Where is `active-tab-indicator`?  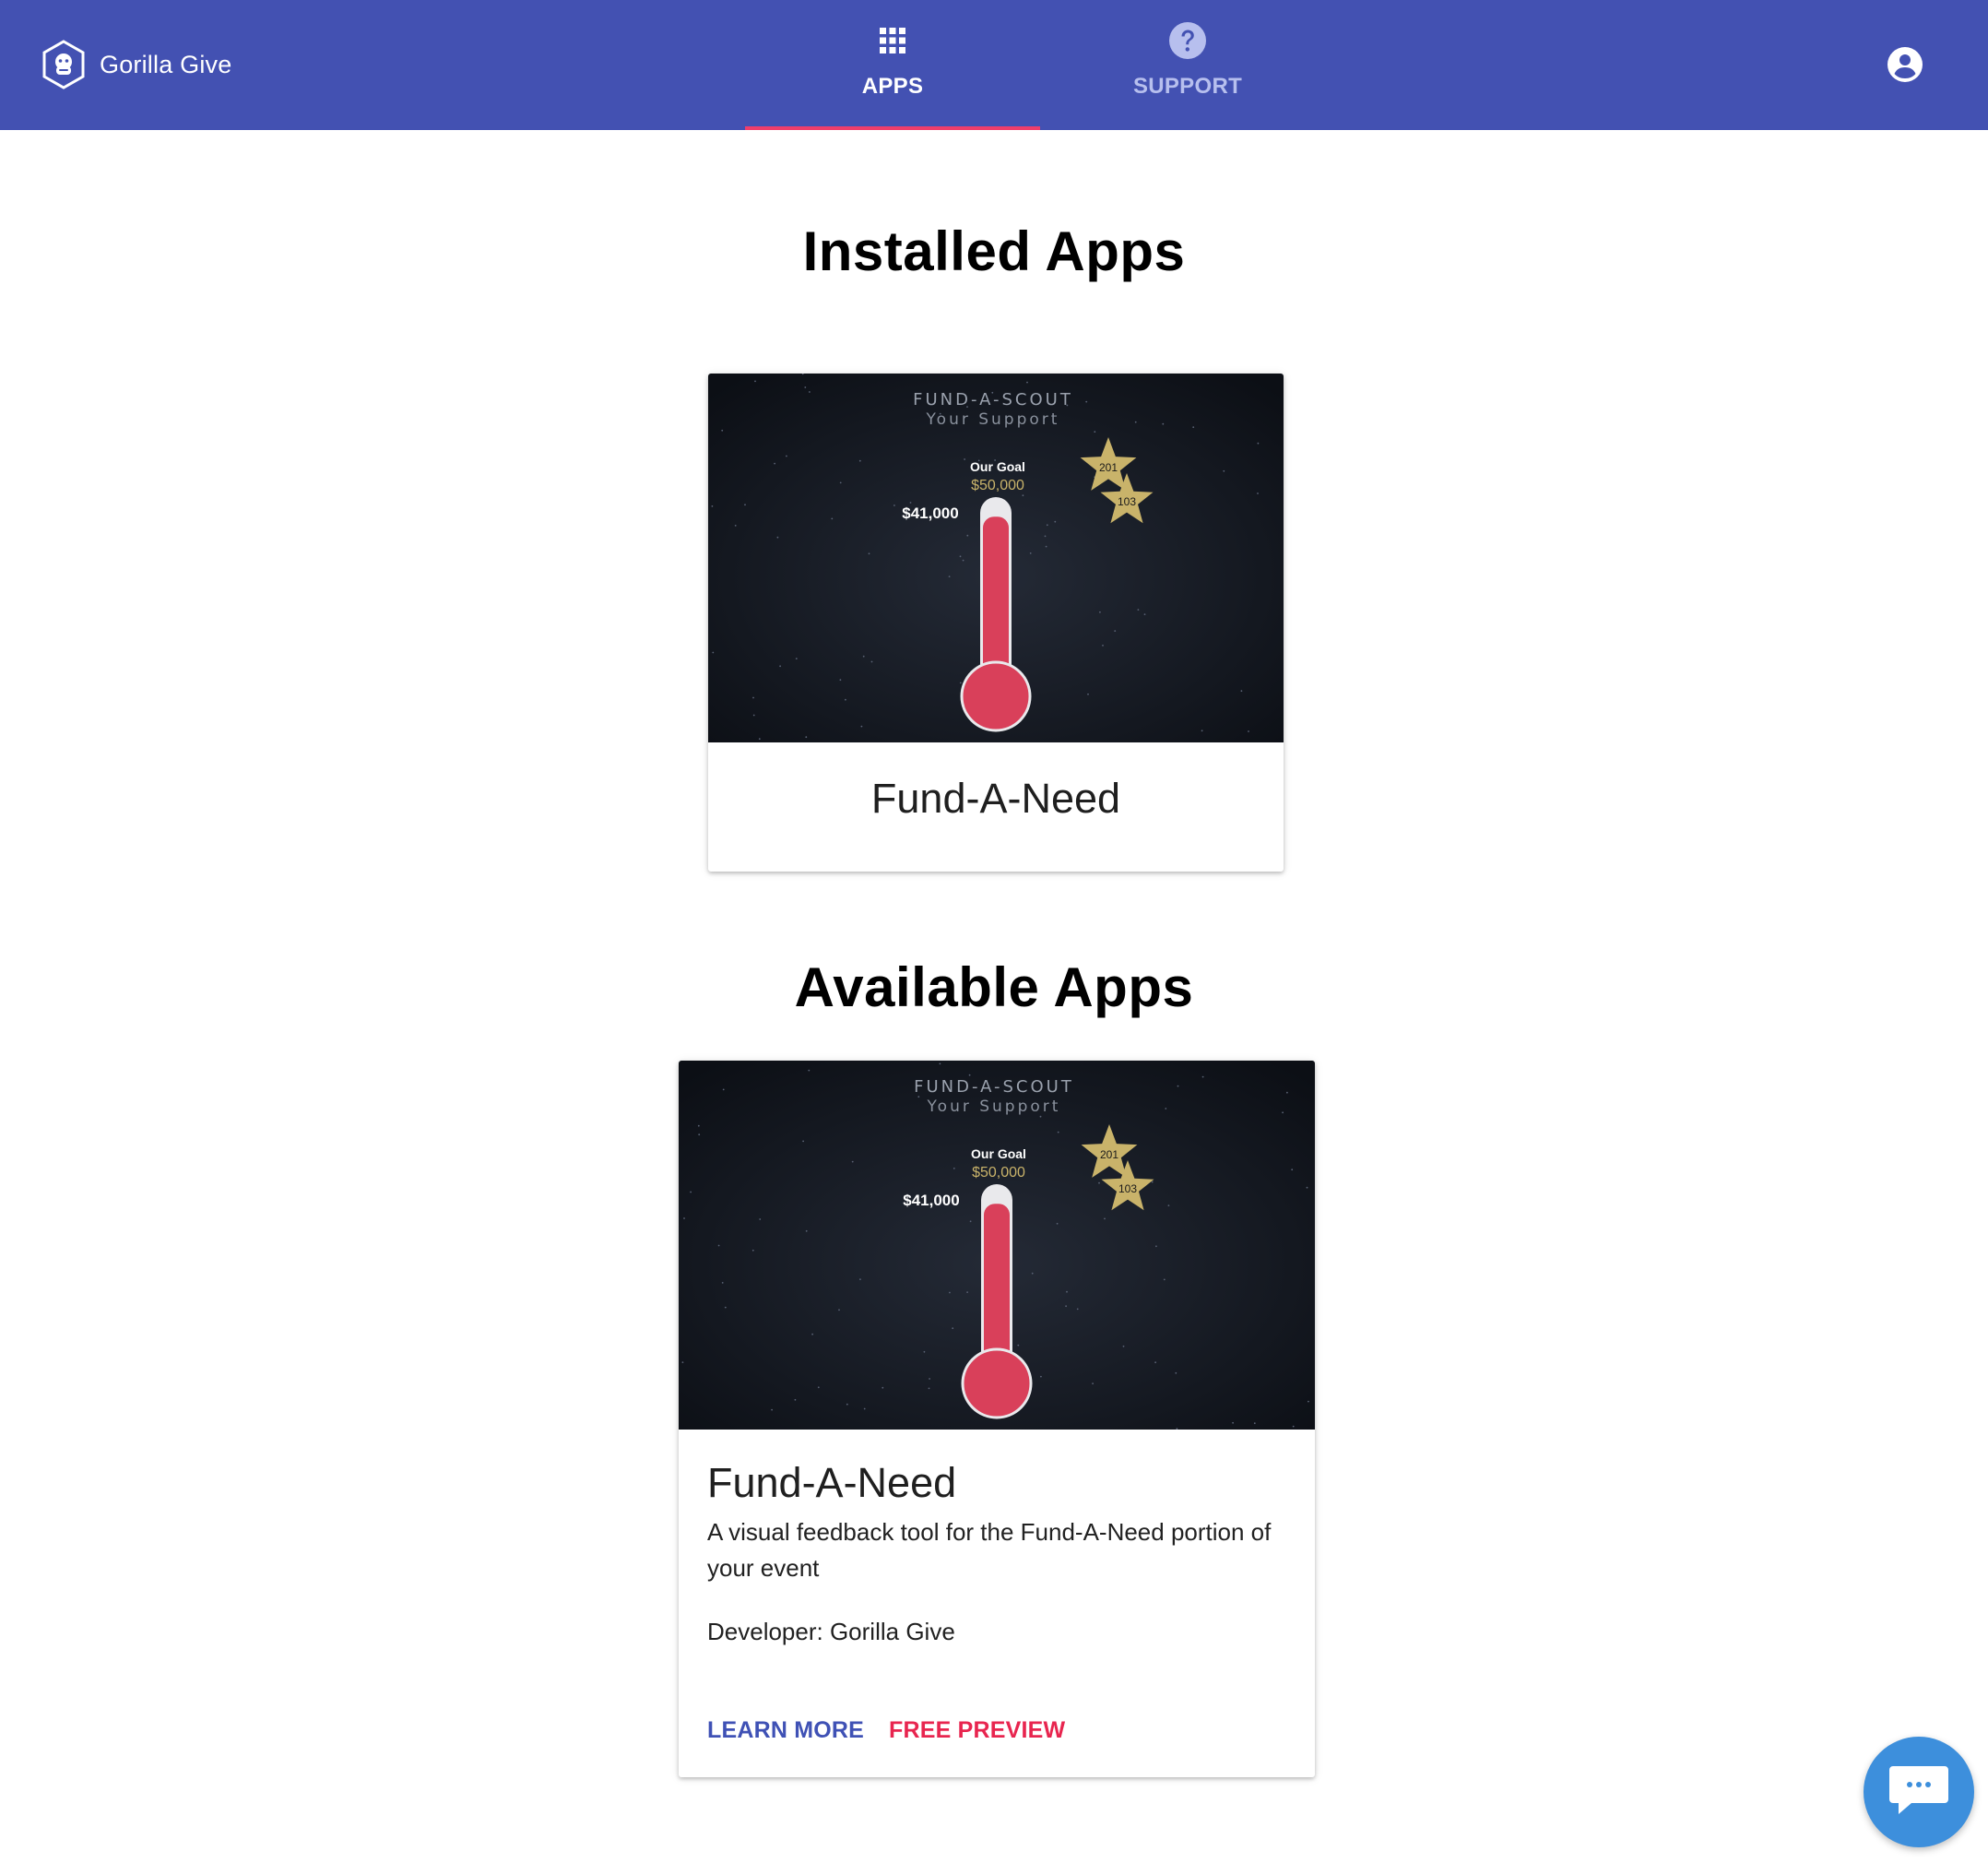 active-tab-indicator is located at coordinates (893, 128).